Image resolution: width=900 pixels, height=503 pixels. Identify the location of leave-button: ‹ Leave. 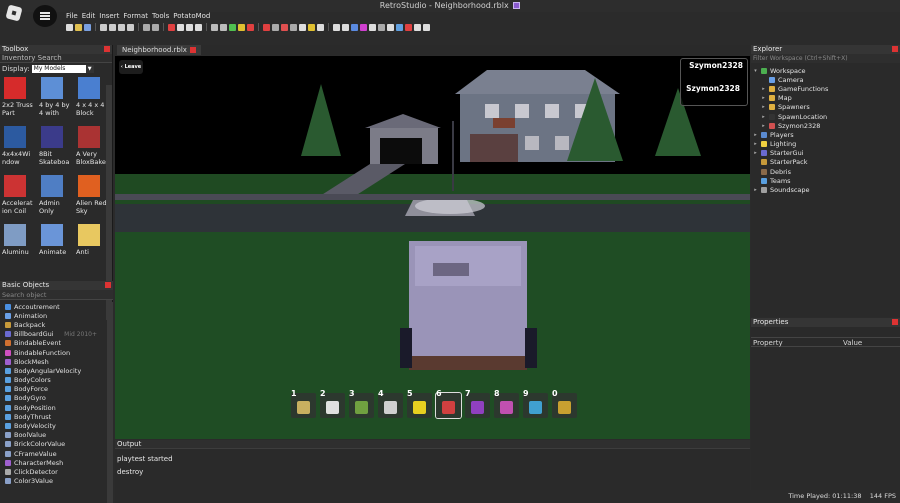
(131, 67).